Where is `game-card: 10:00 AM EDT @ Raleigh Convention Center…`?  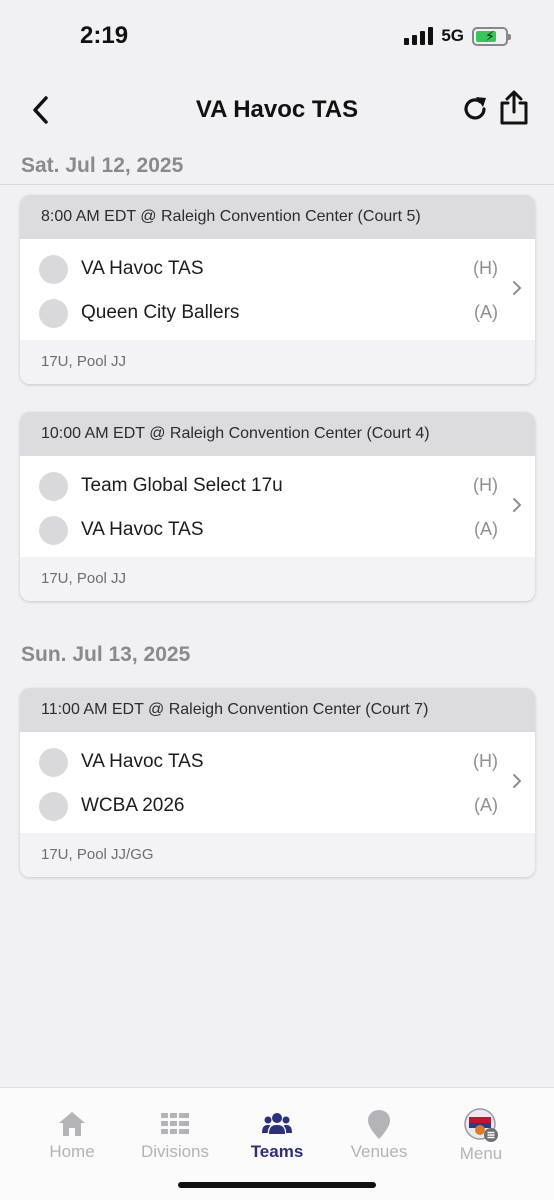
game-card: 10:00 AM EDT @ Raleigh Convention Center… is located at coordinates (277, 506).